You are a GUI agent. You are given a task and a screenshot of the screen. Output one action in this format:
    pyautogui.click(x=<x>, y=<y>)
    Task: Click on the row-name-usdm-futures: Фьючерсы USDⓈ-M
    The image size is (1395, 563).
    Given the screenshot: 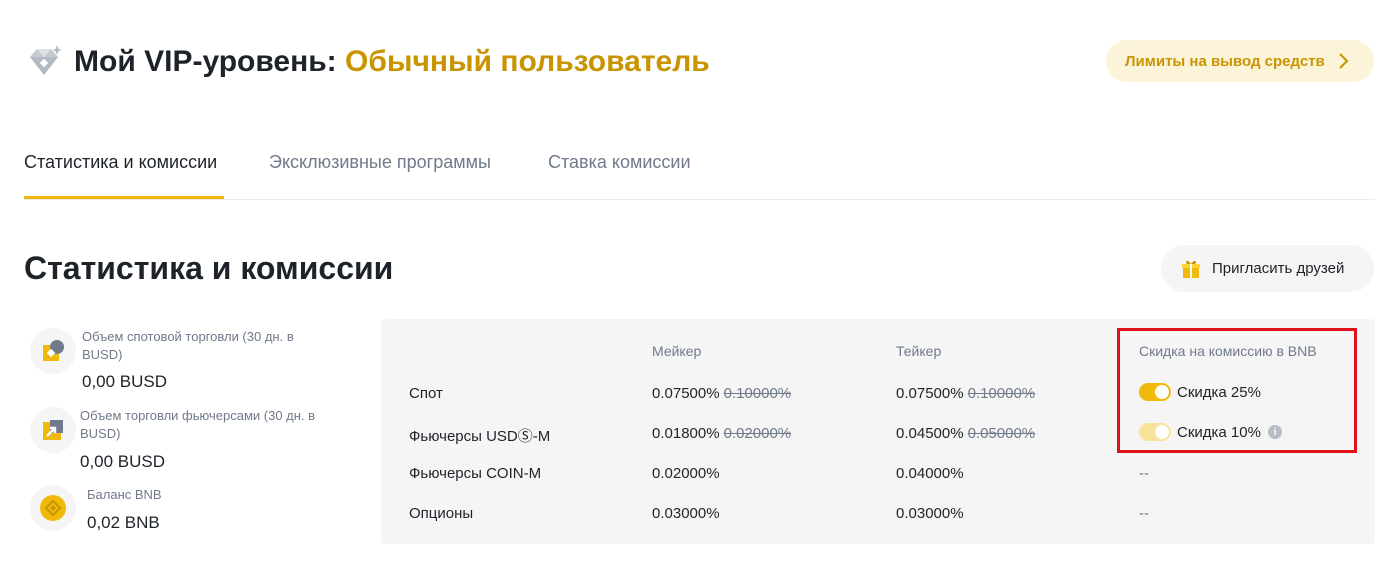 What is the action you would take?
    pyautogui.click(x=480, y=436)
    